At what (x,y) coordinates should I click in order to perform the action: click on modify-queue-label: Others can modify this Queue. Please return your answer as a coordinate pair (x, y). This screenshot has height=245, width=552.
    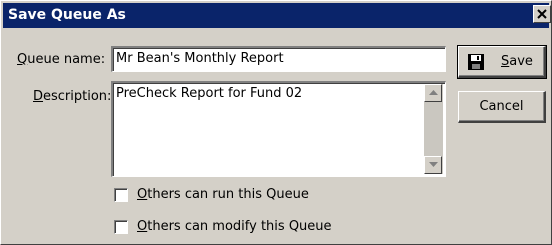
    Looking at the image, I should click on (234, 227).